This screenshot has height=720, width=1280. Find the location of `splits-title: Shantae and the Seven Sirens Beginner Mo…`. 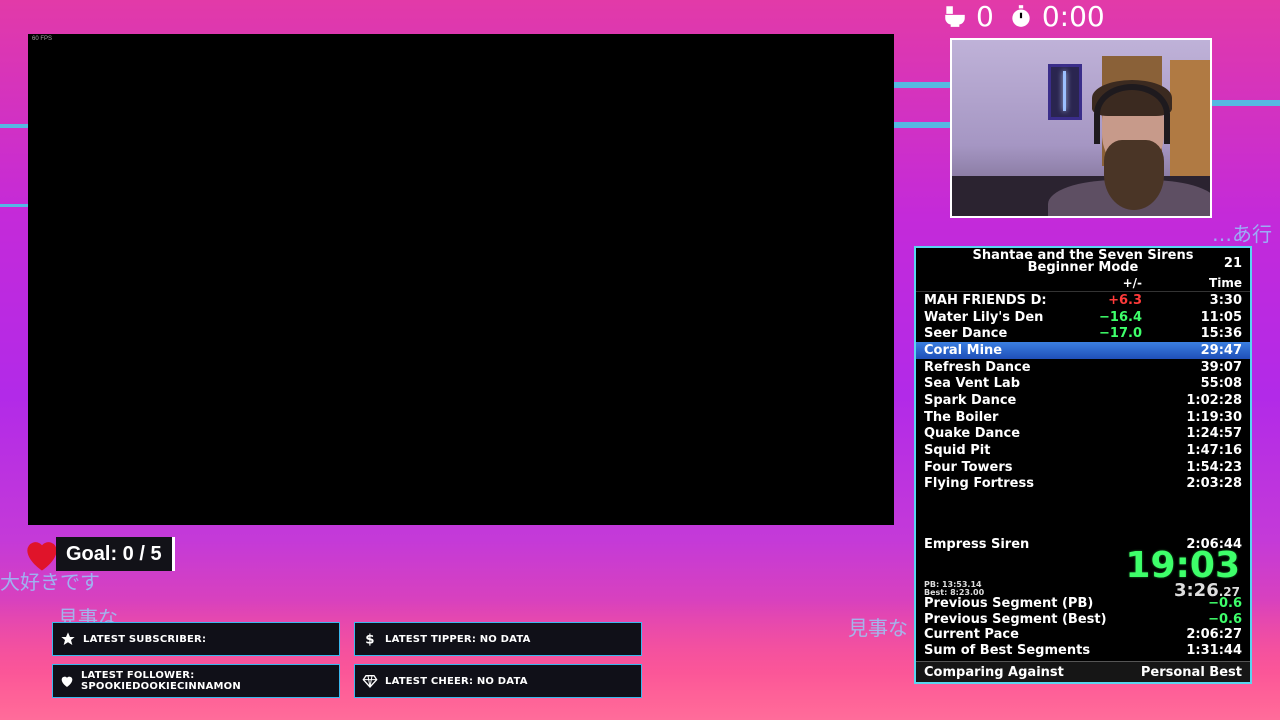

splits-title: Shantae and the Seven Sirens Beginner Mo… is located at coordinates (1083, 261).